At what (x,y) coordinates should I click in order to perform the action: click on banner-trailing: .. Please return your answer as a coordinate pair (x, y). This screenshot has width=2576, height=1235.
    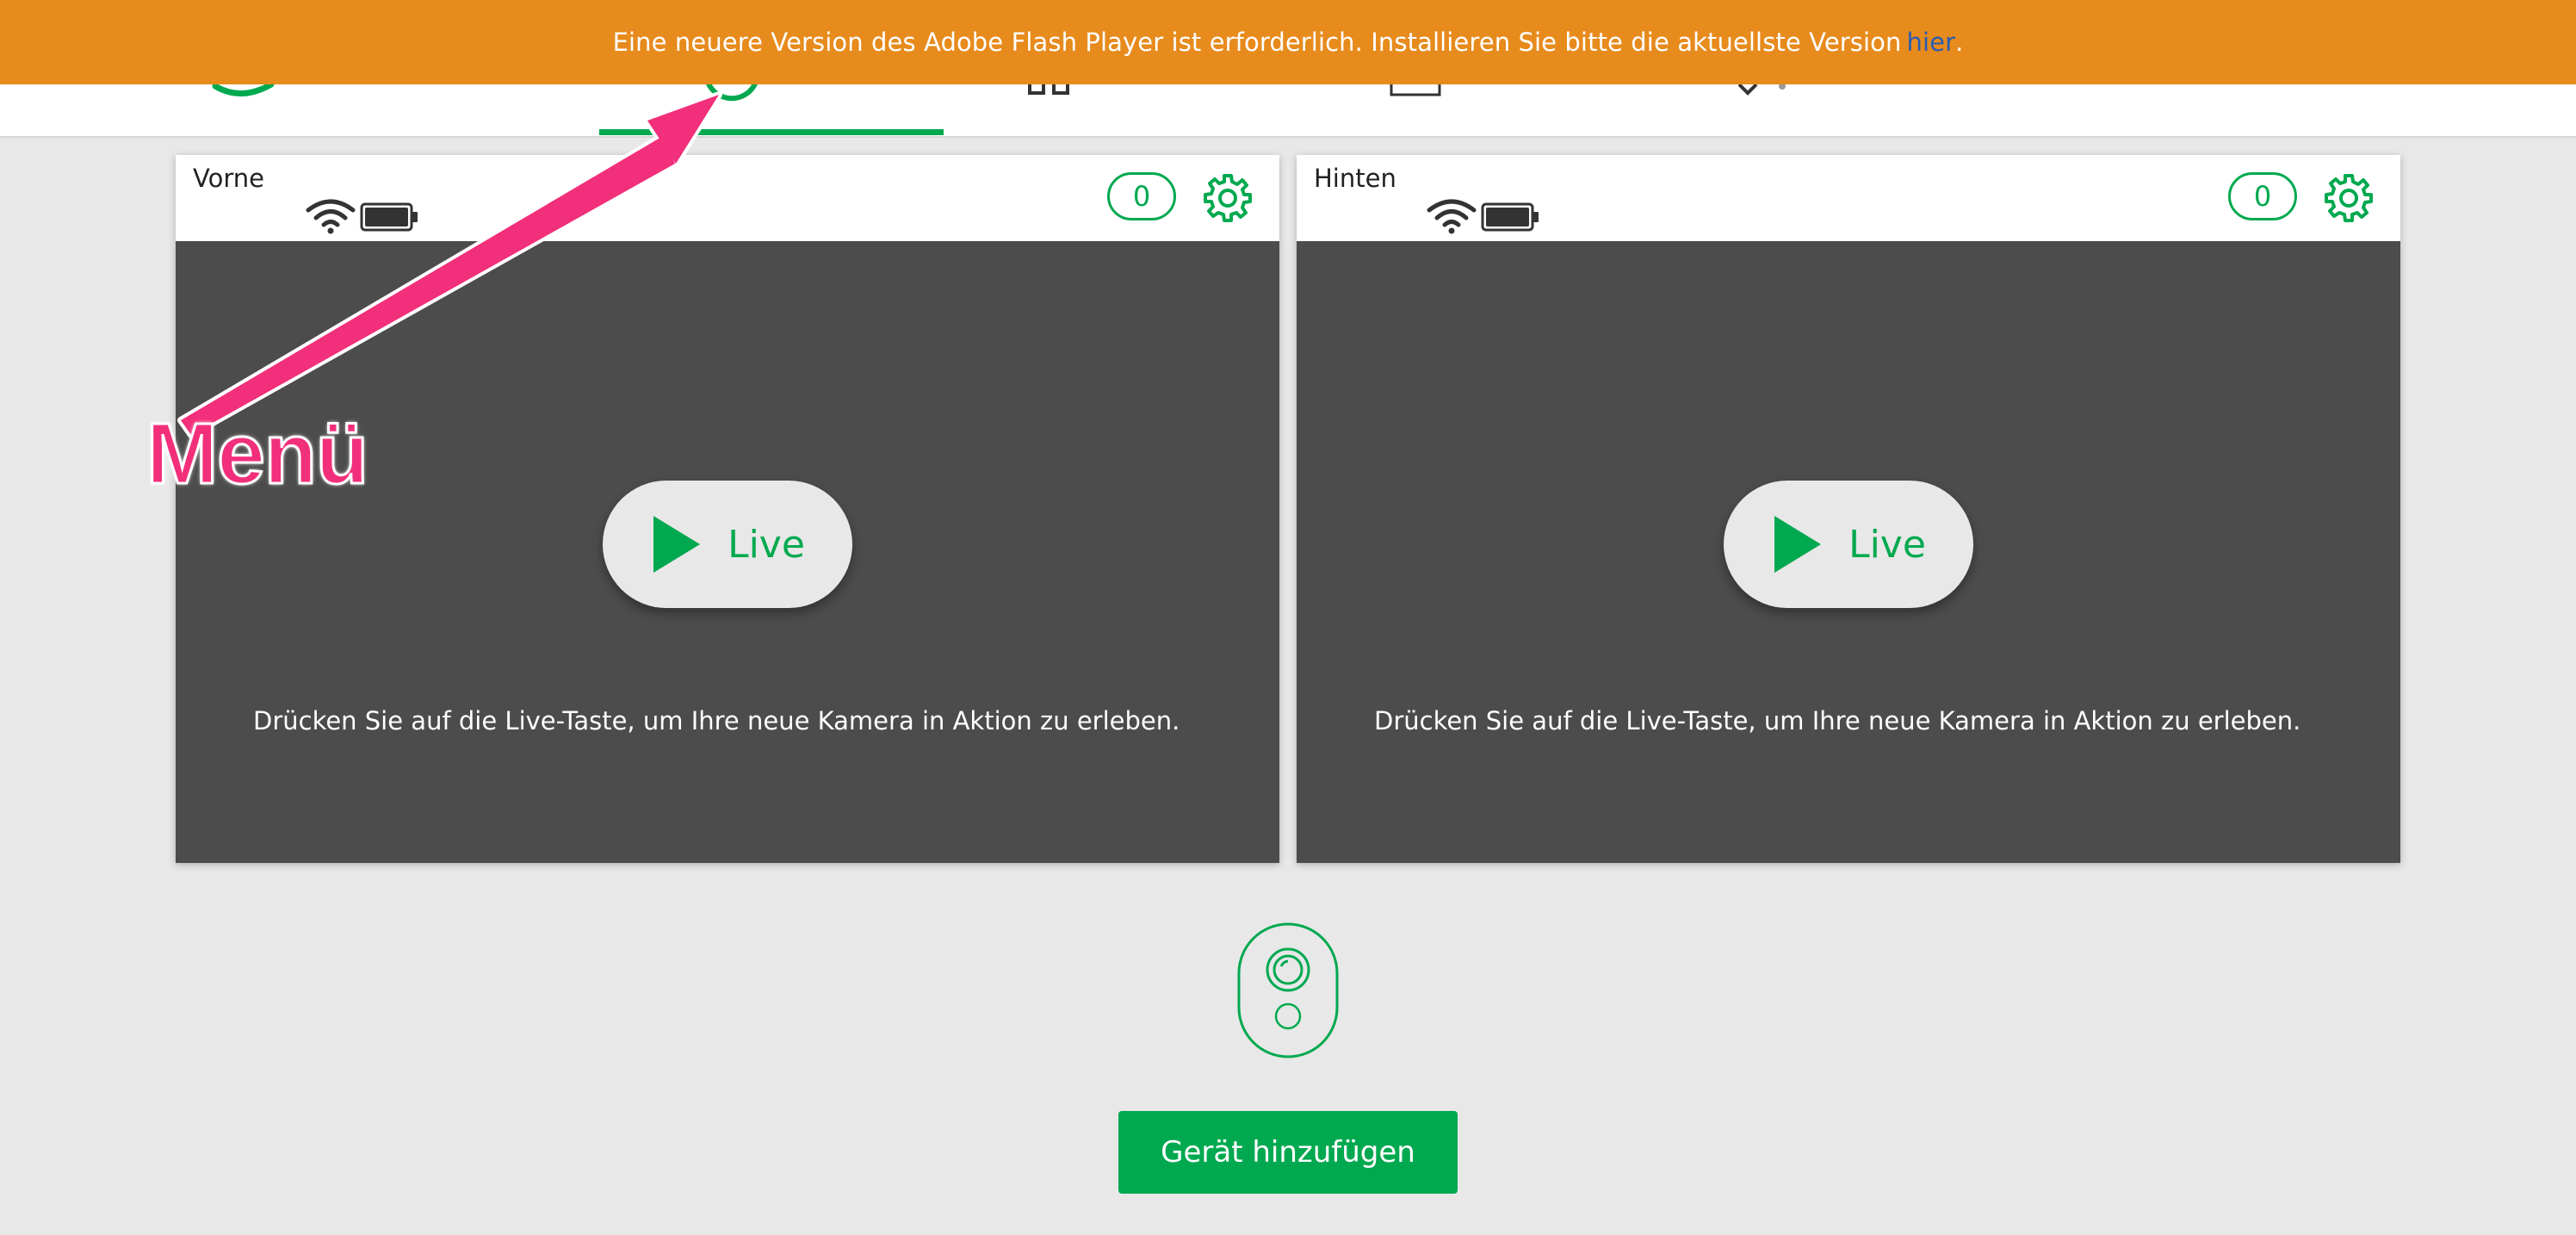
    Looking at the image, I should click on (1959, 42).